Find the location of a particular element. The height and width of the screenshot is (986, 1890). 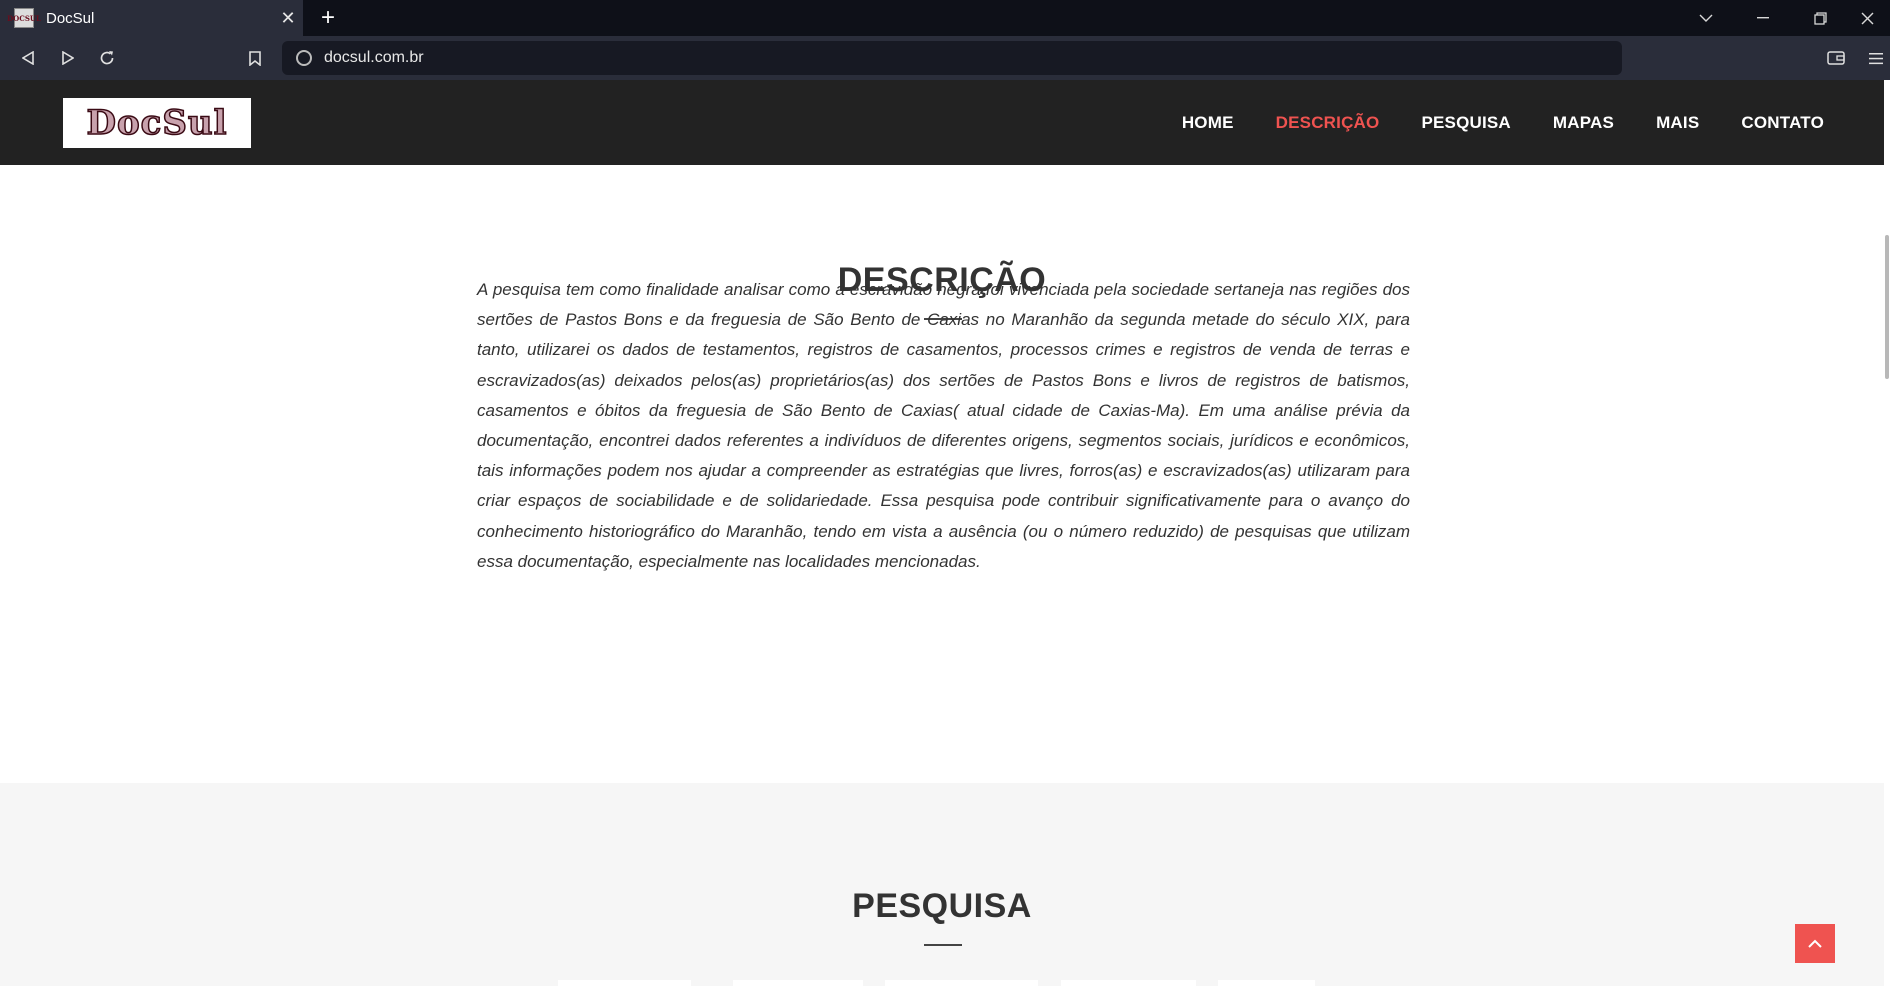

site-info-icon is located at coordinates (304, 58).